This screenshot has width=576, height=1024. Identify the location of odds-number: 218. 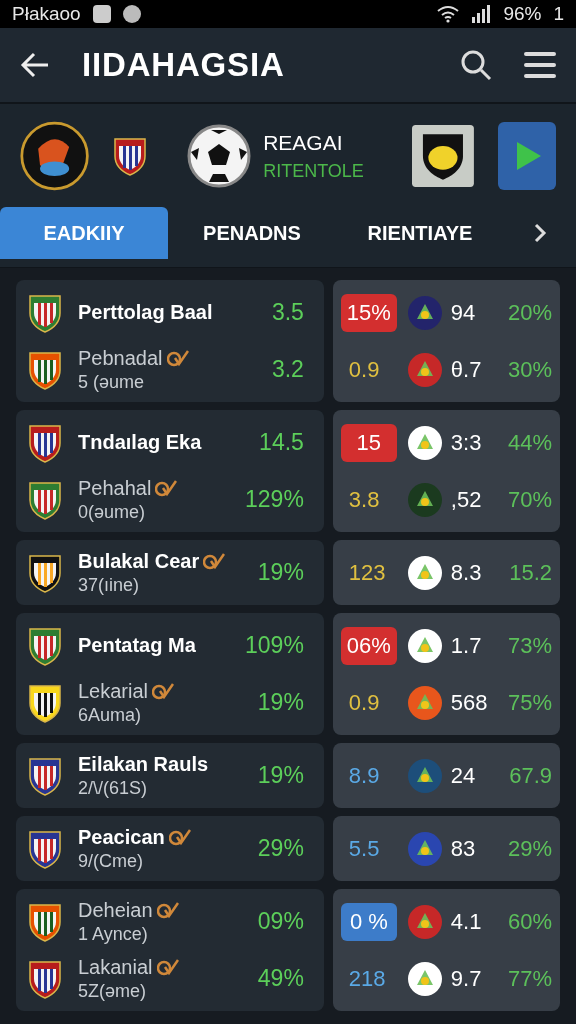
(366, 979).